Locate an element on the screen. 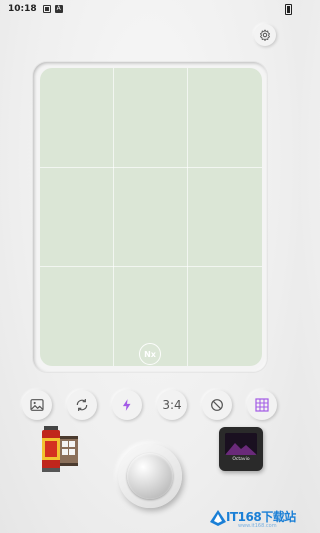 This screenshot has height=533, width=320. grid-line-h2 is located at coordinates (151, 266).